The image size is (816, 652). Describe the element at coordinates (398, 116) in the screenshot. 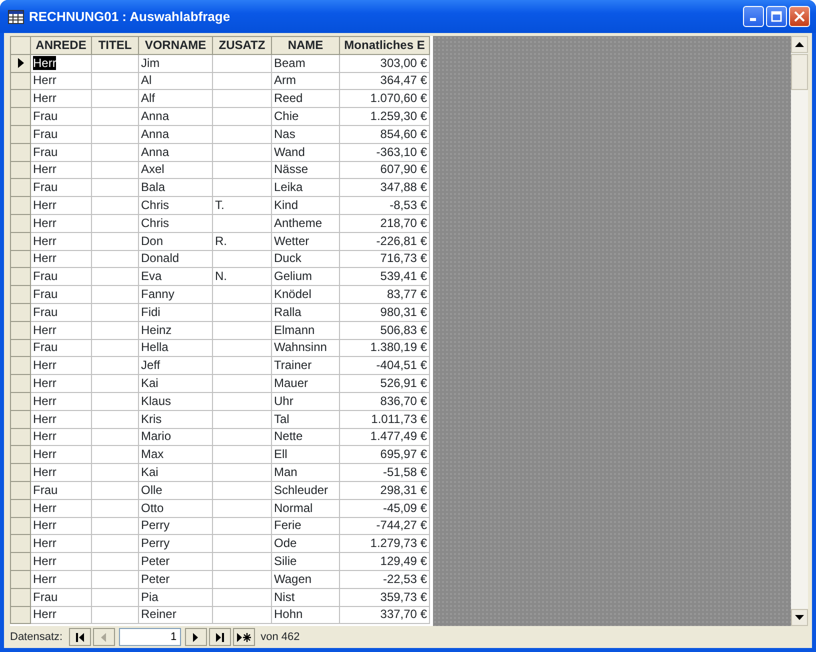

I see `cell-text: 1.259,30 €` at that location.